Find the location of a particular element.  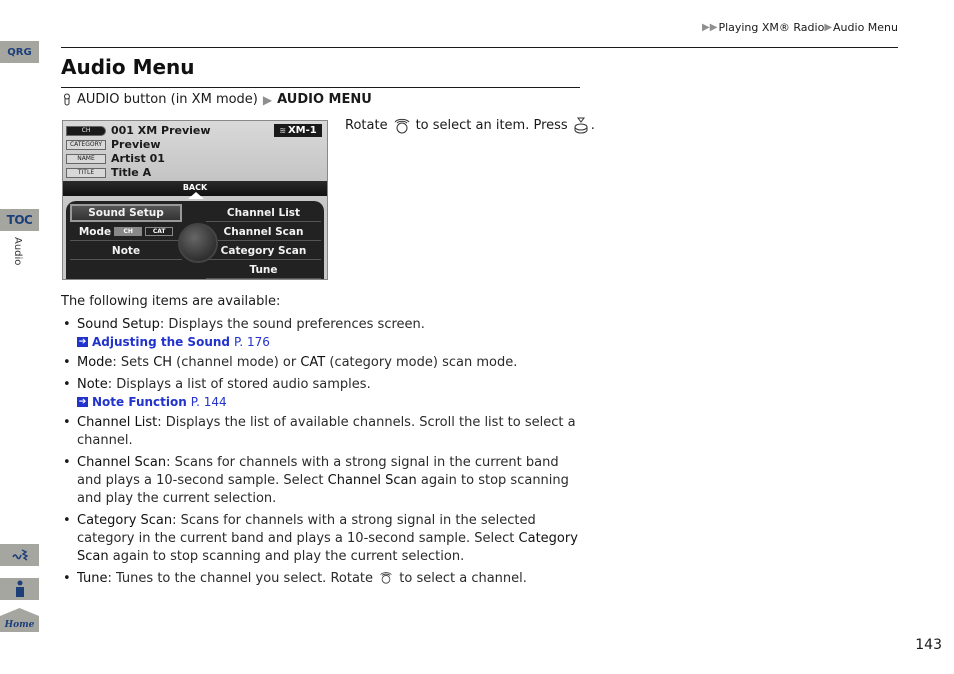

interface-dial-graphic is located at coordinates (198, 243).